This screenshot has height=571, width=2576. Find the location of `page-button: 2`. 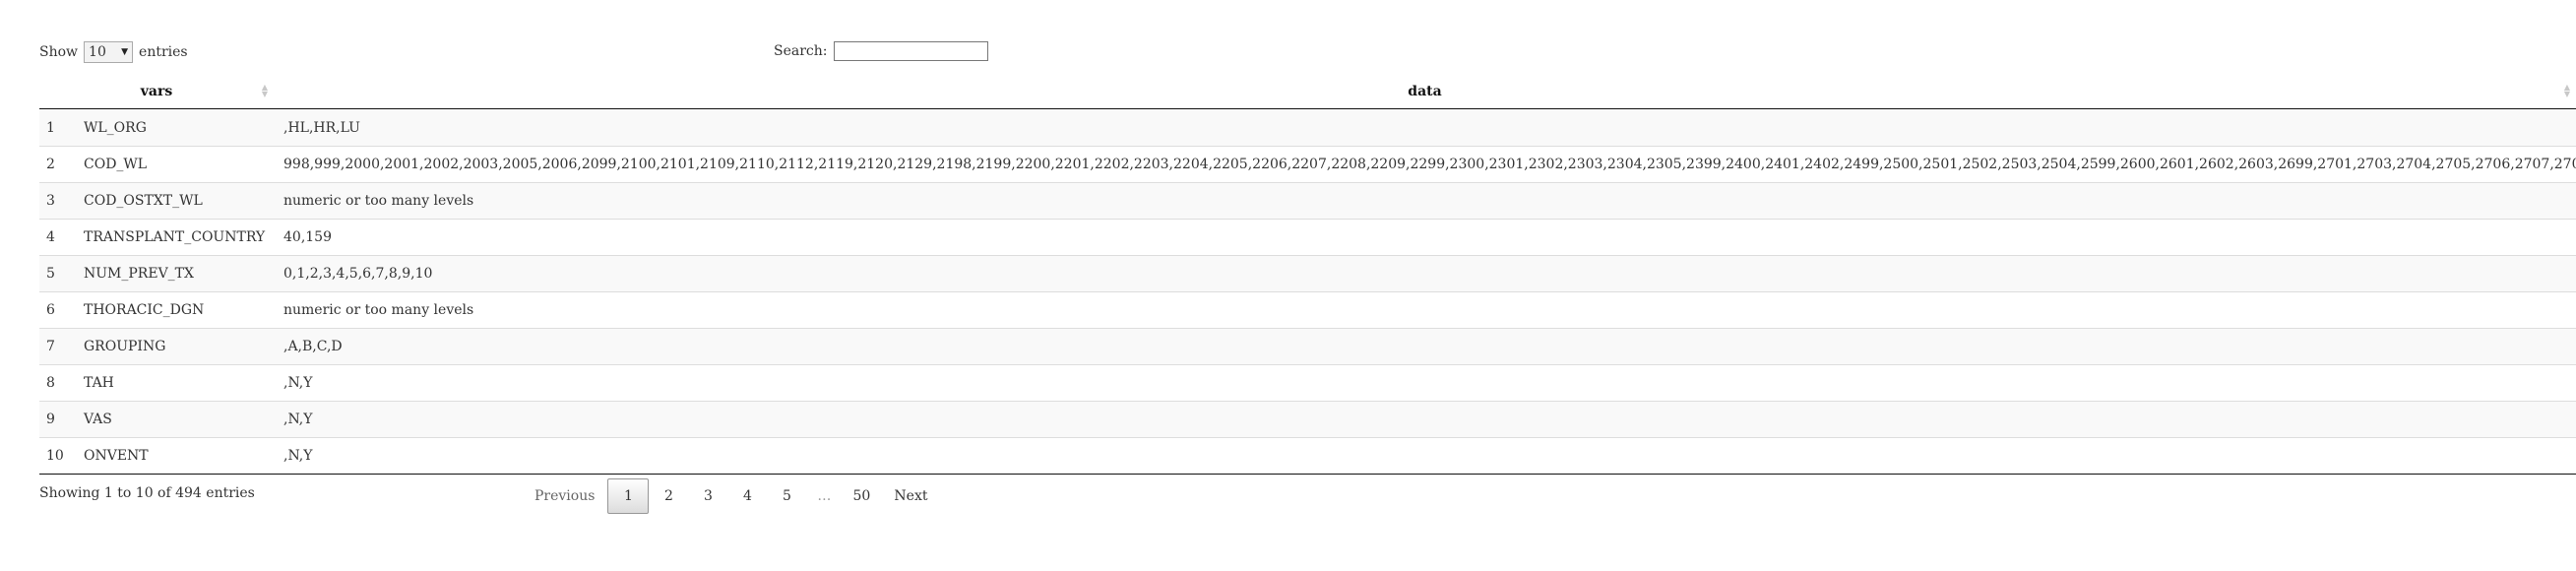

page-button: 2 is located at coordinates (668, 496).